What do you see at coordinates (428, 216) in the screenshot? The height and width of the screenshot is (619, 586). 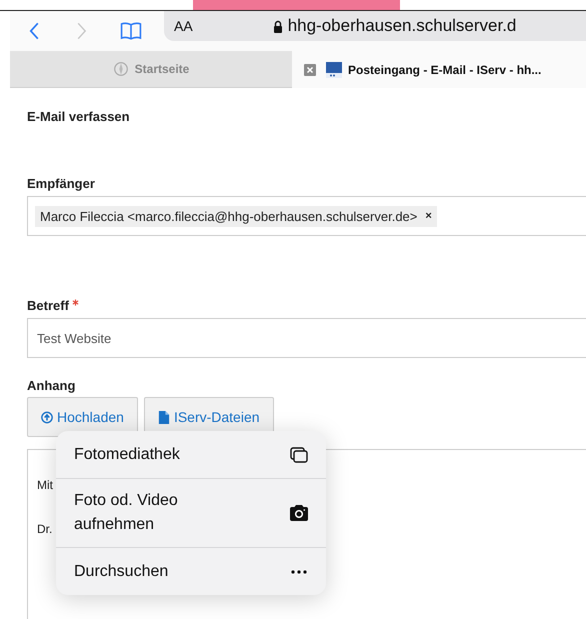 I see `remove-button: ×` at bounding box center [428, 216].